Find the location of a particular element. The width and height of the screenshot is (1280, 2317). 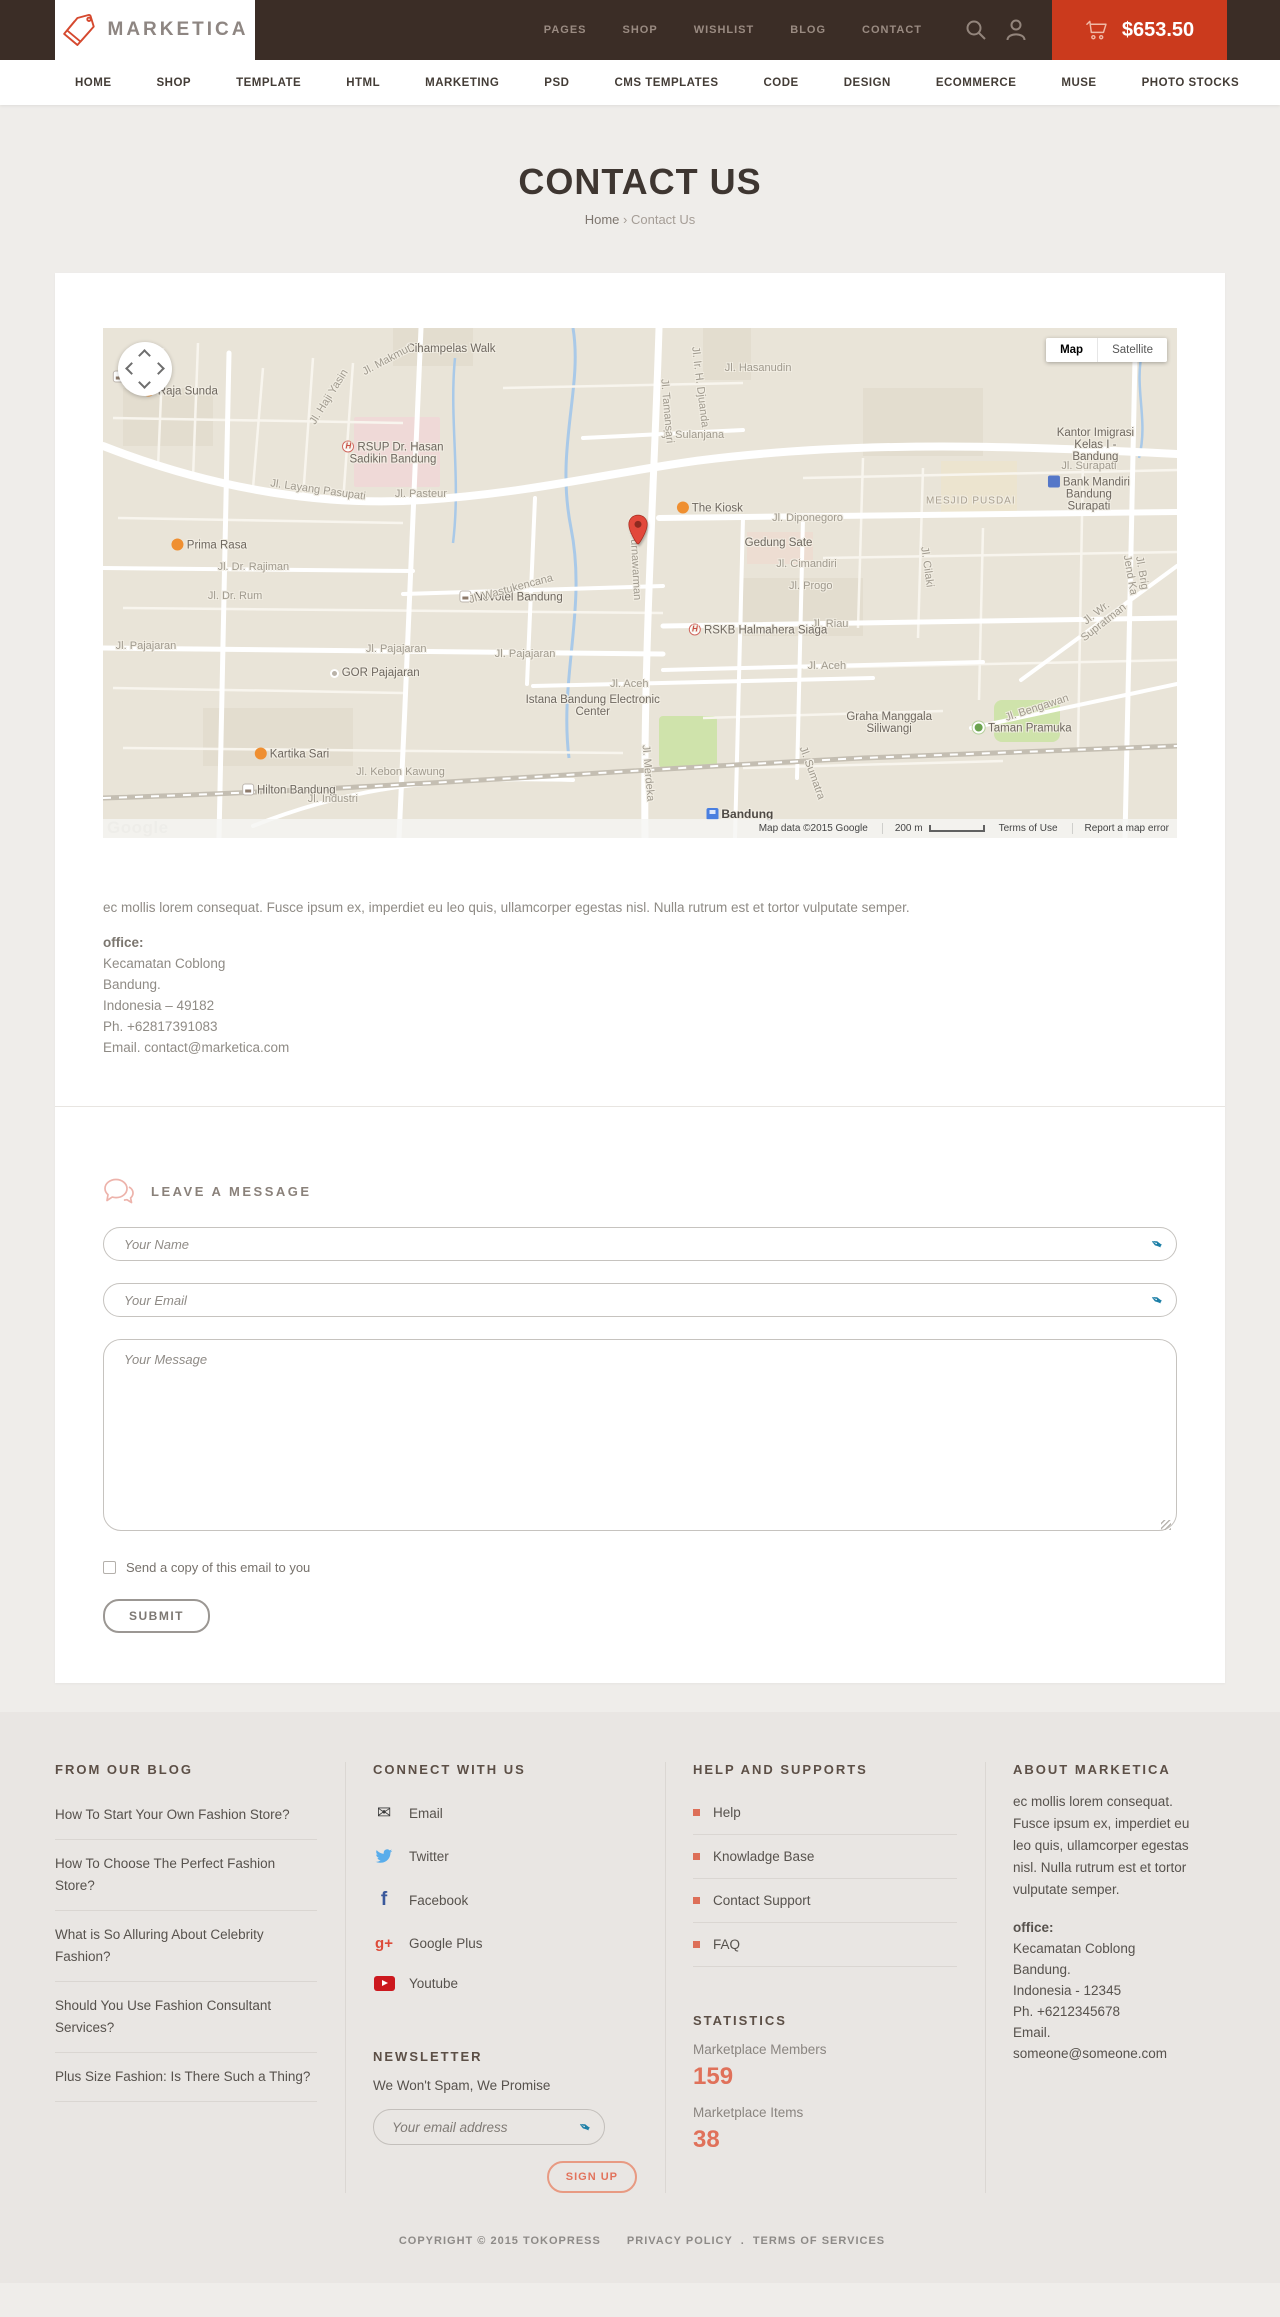

social-link-facebook: f Facebook is located at coordinates (505, 1900).